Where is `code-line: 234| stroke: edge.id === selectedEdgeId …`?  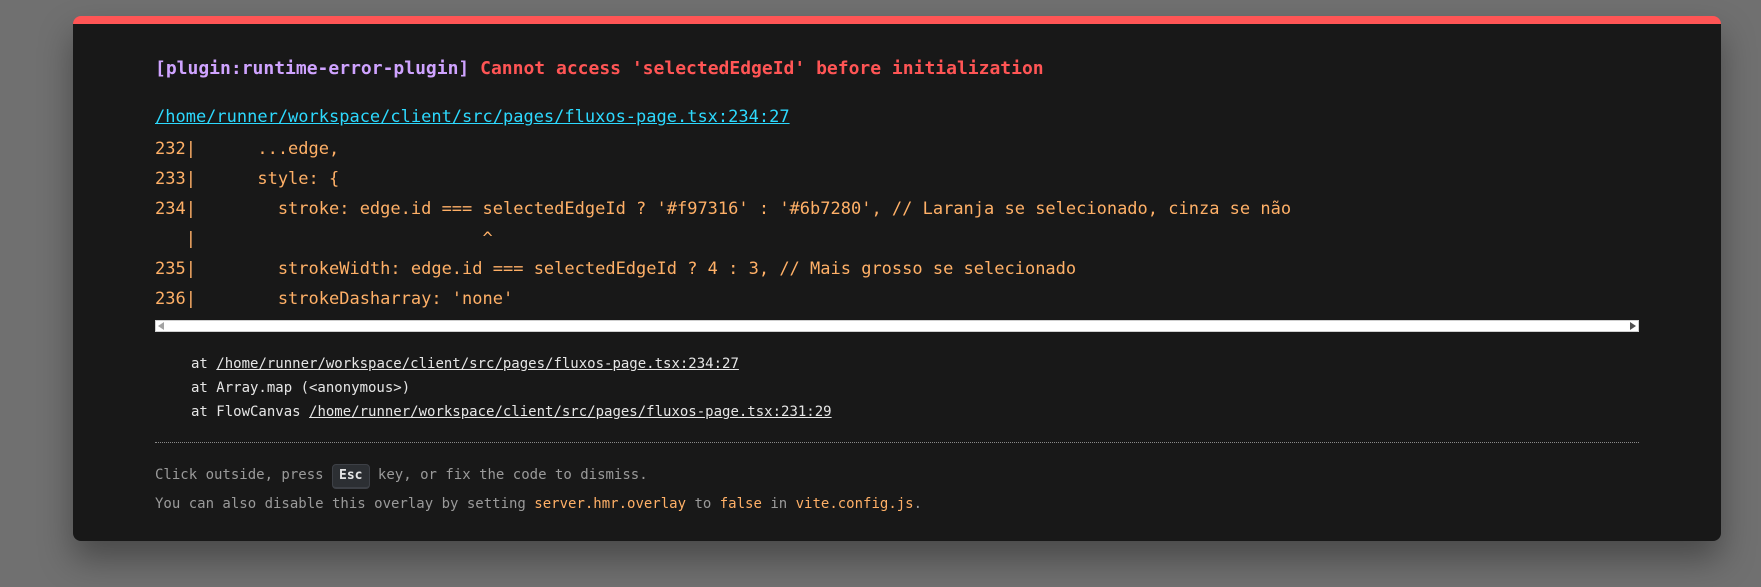 code-line: 234| stroke: edge.id === selectedEdgeId … is located at coordinates (723, 209).